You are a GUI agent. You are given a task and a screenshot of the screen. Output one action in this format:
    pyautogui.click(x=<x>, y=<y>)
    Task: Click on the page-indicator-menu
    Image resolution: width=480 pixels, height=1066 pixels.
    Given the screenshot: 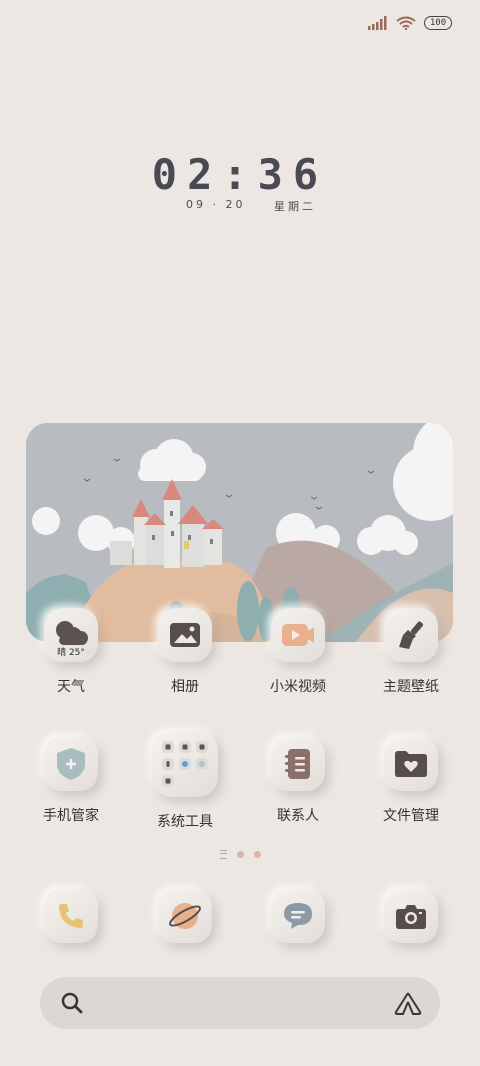 What is the action you would take?
    pyautogui.click(x=223, y=854)
    